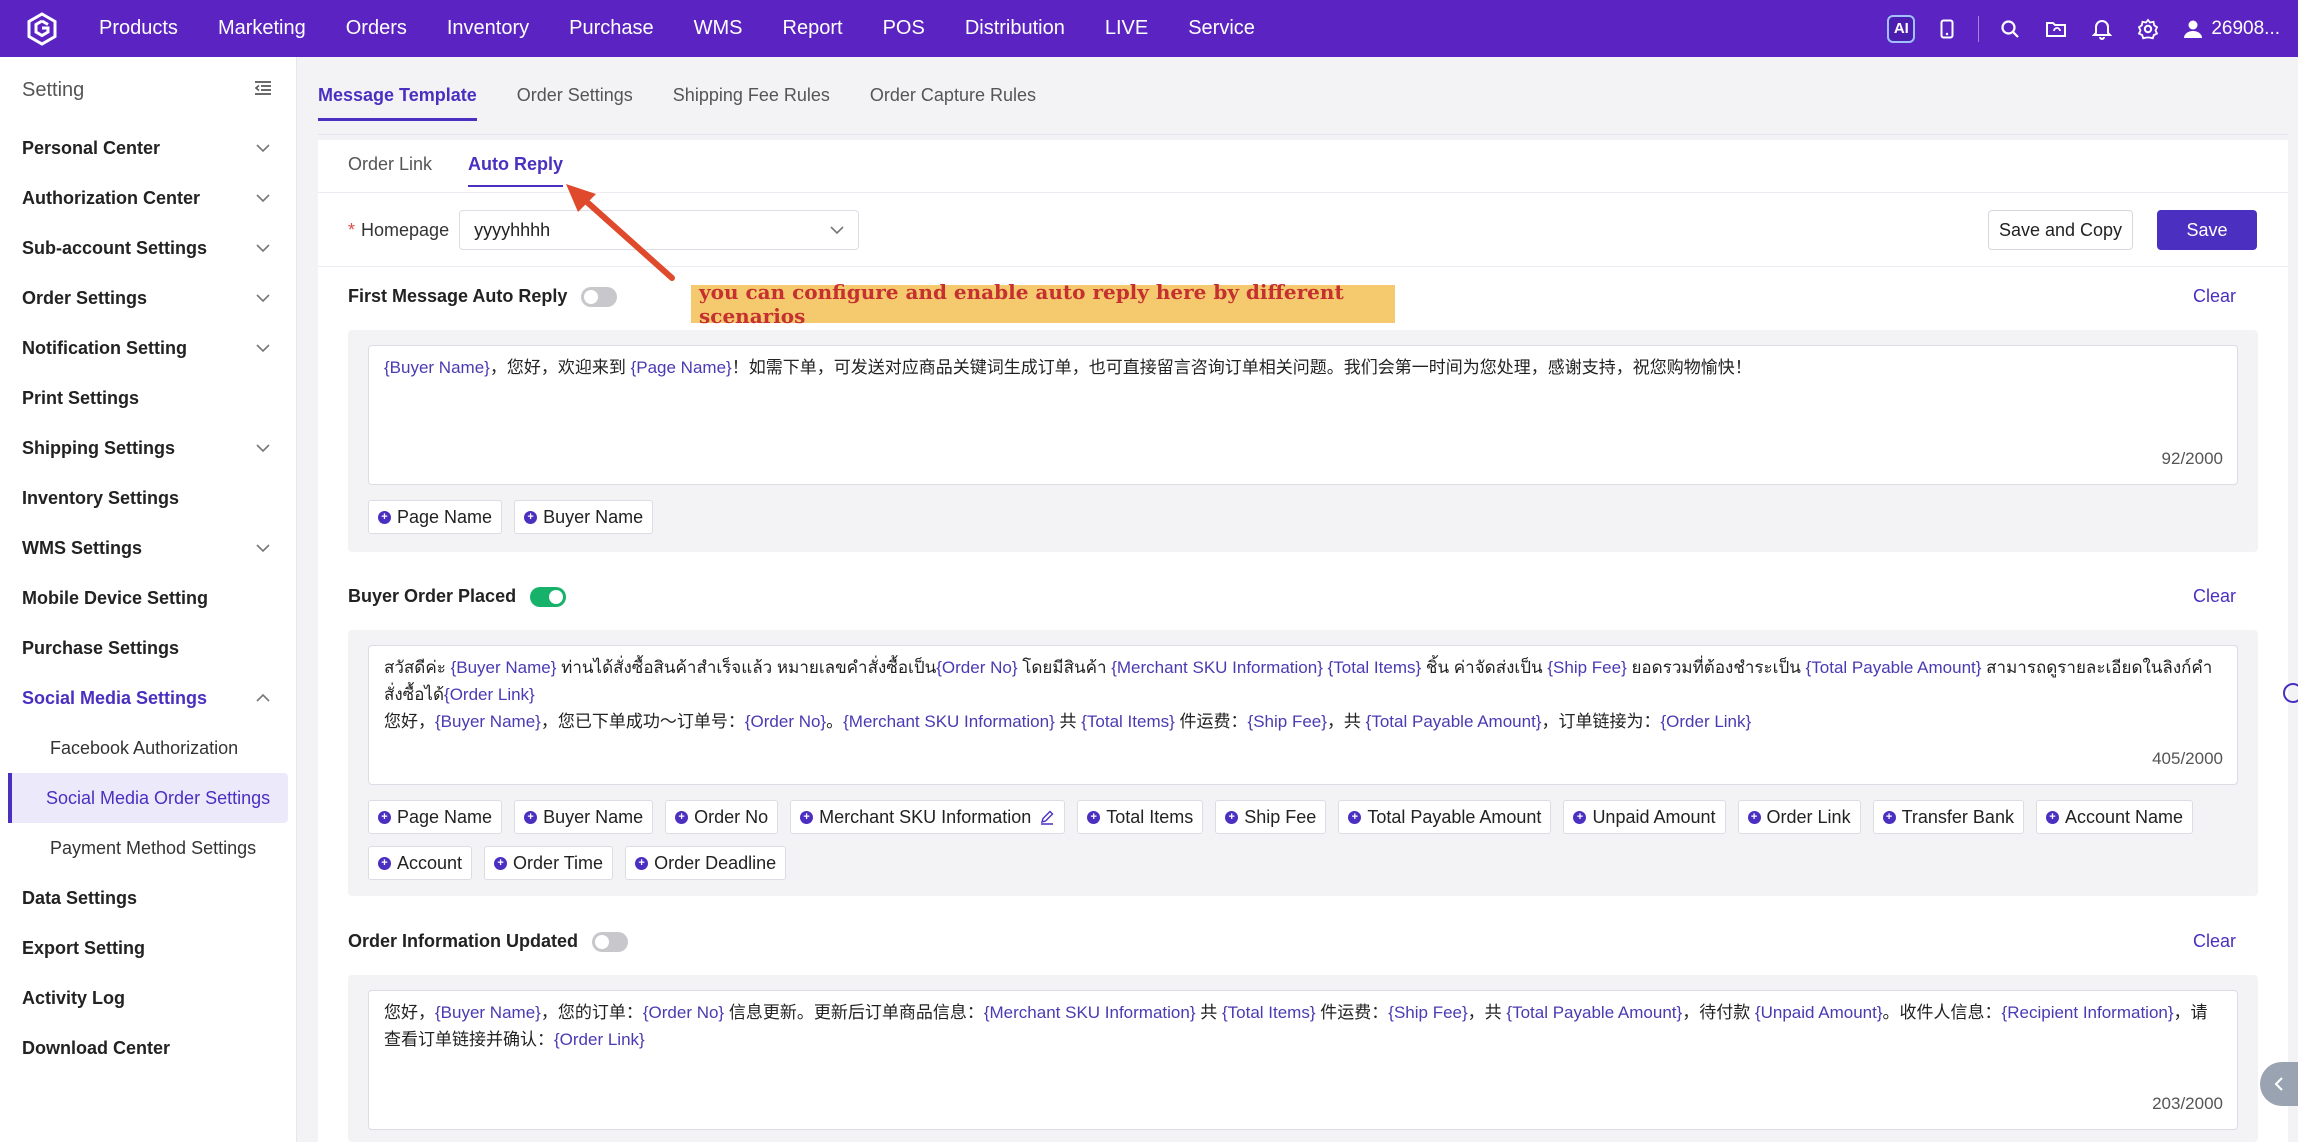 Image resolution: width=2298 pixels, height=1142 pixels. What do you see at coordinates (81, 397) in the screenshot?
I see `sidebar-item-label: Print Settings` at bounding box center [81, 397].